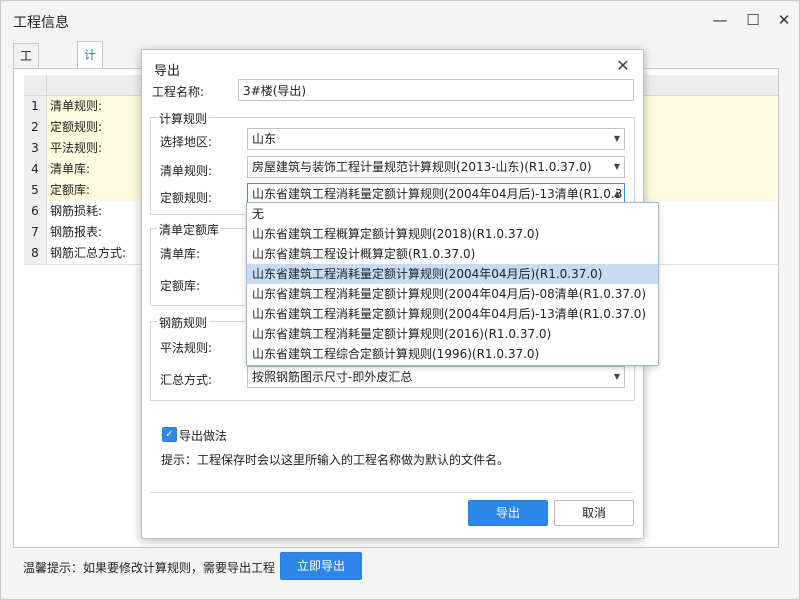 This screenshot has width=800, height=600. I want to click on quota-lib-label: 定额库:, so click(180, 286).